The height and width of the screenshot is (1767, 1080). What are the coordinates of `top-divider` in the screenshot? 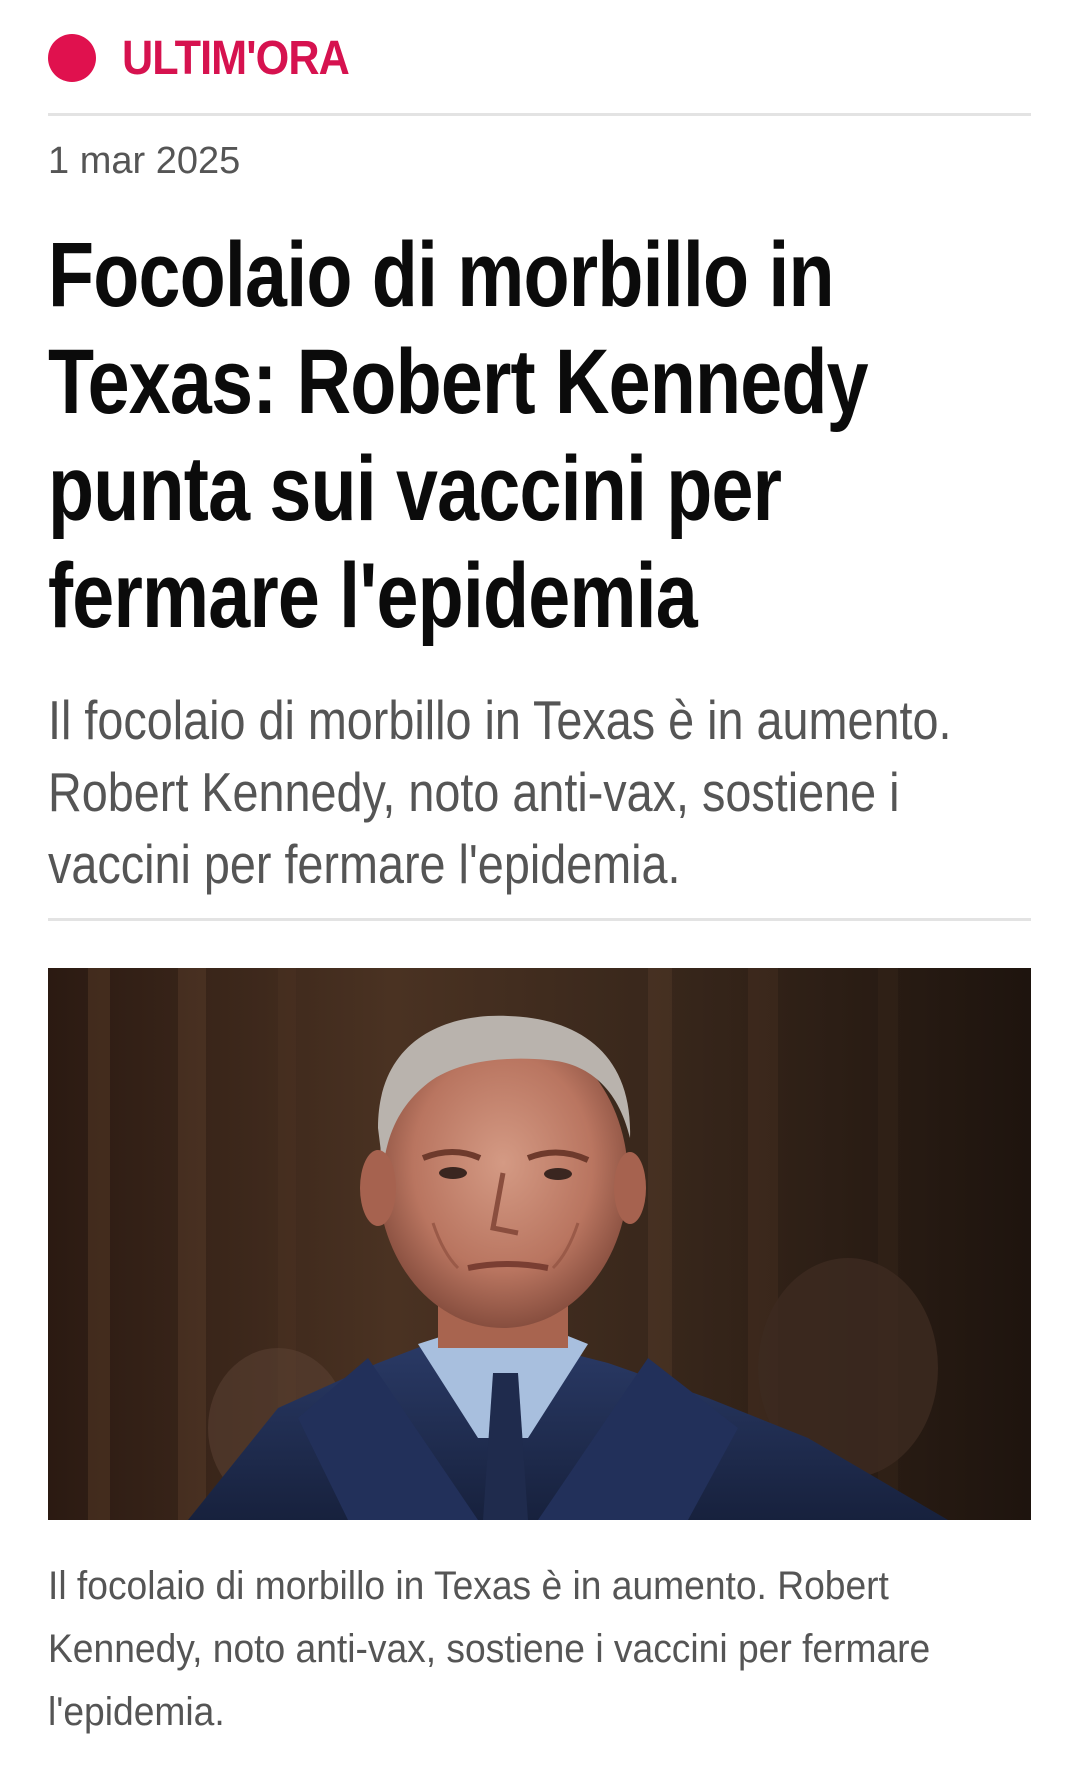 It's located at (539, 114).